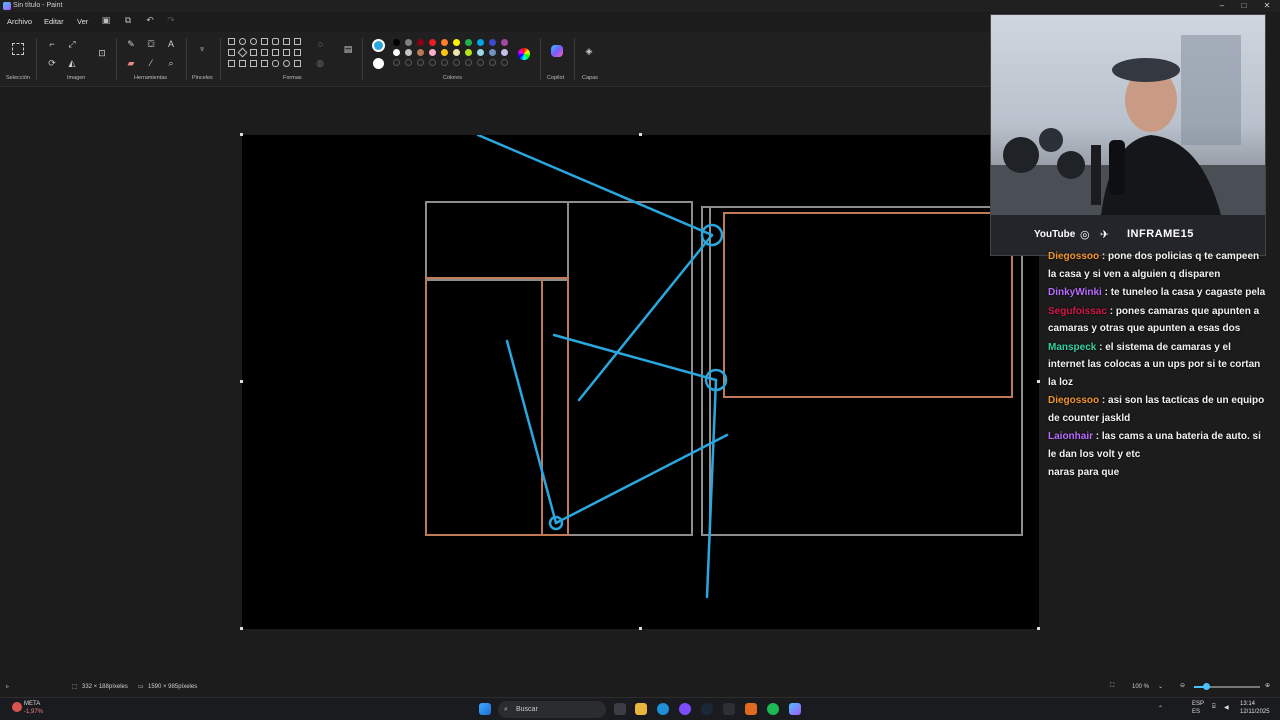  I want to click on edit-colors-icon, so click(524, 54).